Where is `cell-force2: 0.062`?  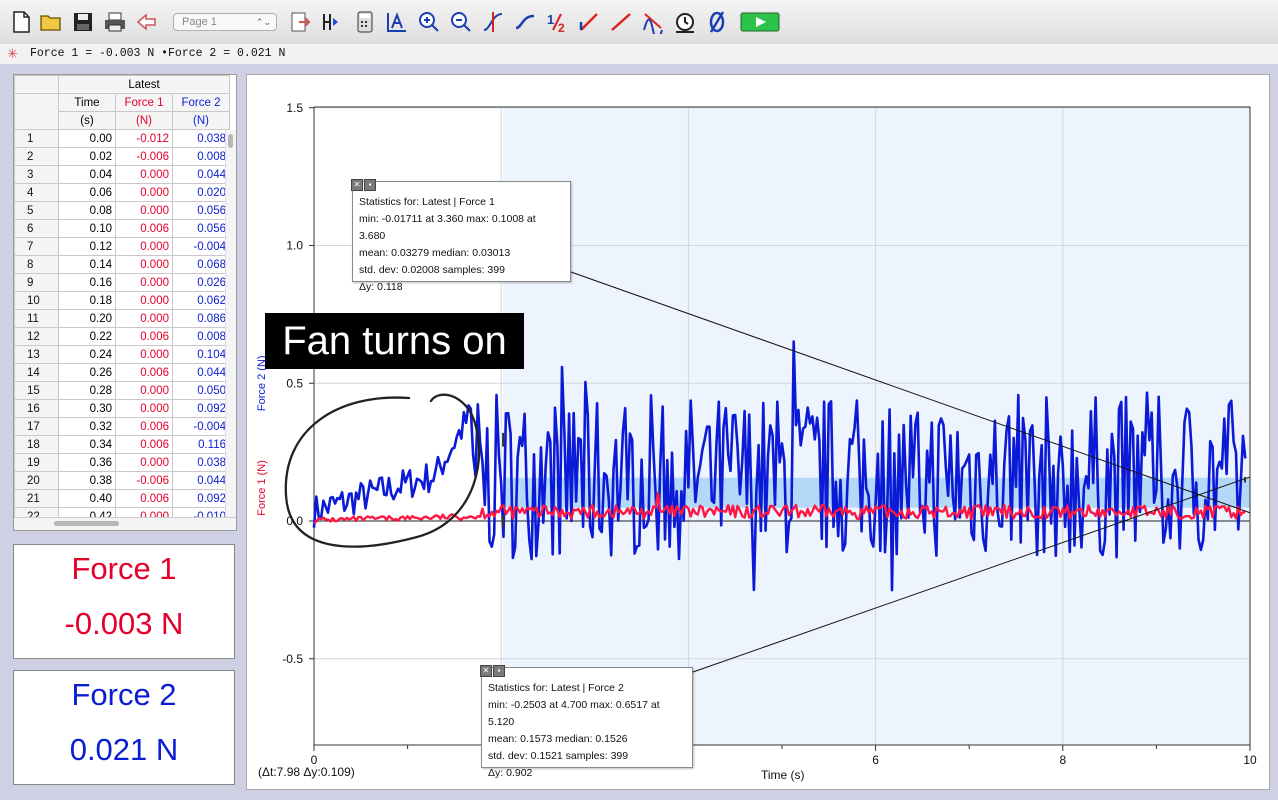 cell-force2: 0.062 is located at coordinates (201, 300).